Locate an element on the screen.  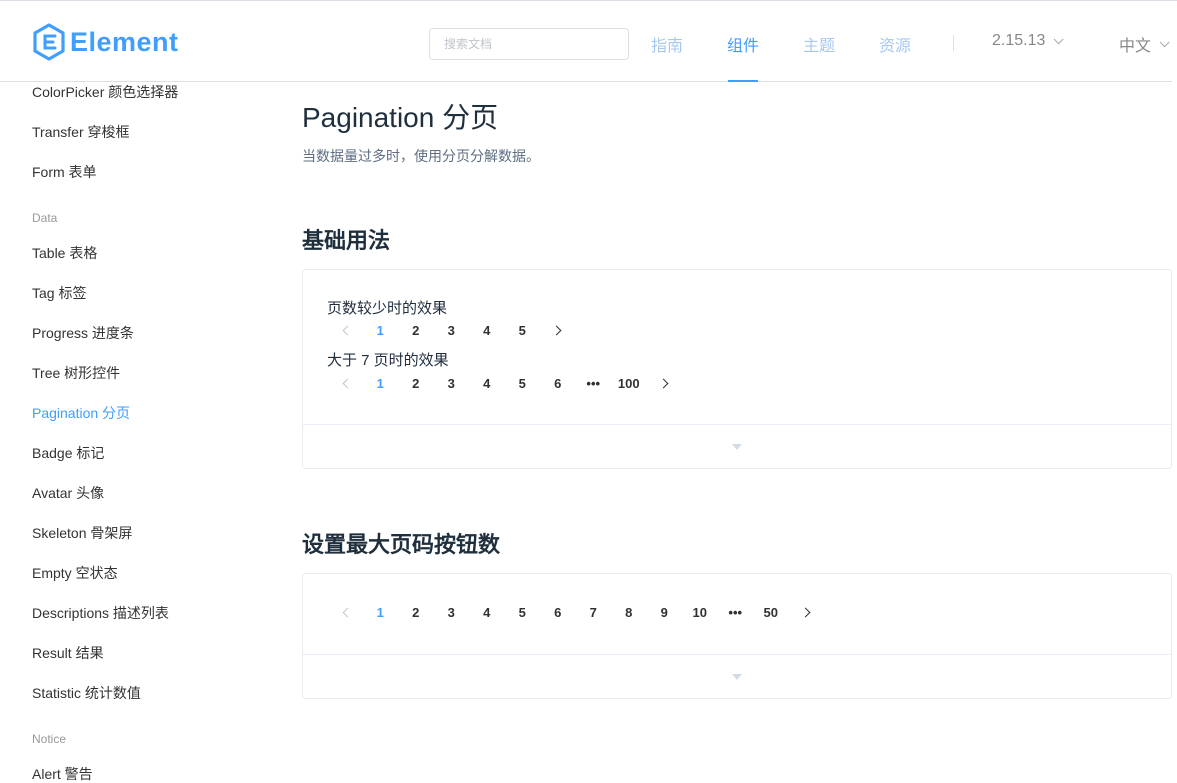
pagination-max-pager: 1 2 3 4 5 6 7 8 9 10 ••• 50 is located at coordinates (575, 613).